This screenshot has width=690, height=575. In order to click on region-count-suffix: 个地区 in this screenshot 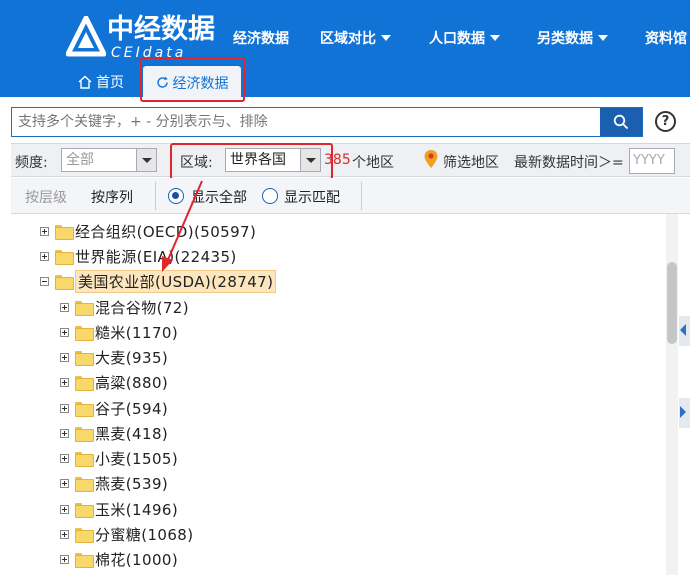, I will do `click(373, 163)`.